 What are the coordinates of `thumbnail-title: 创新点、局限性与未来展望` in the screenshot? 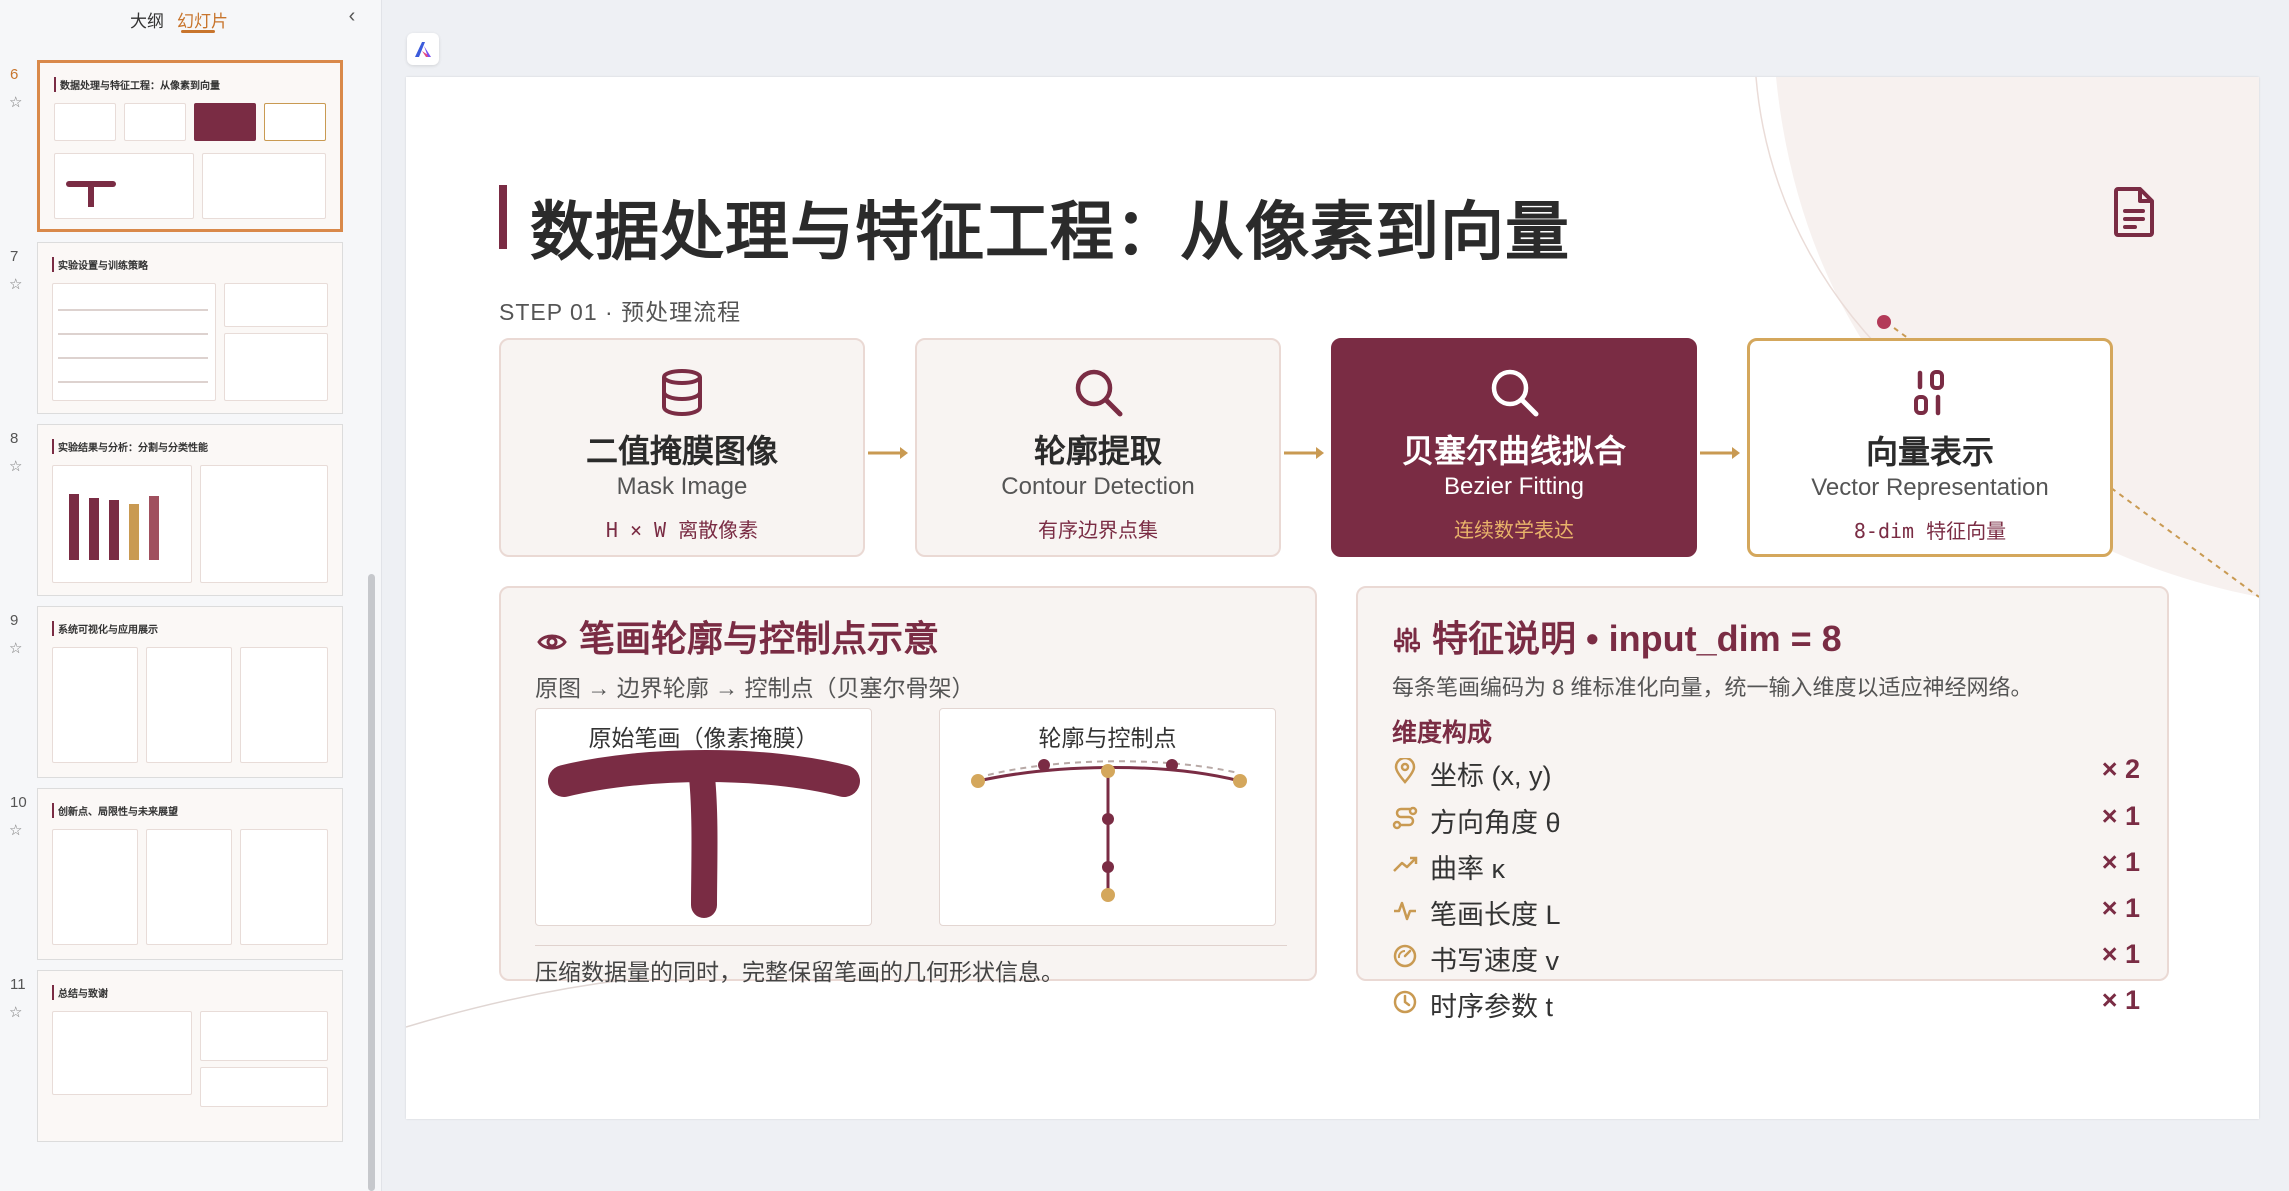 It's located at (115, 810).